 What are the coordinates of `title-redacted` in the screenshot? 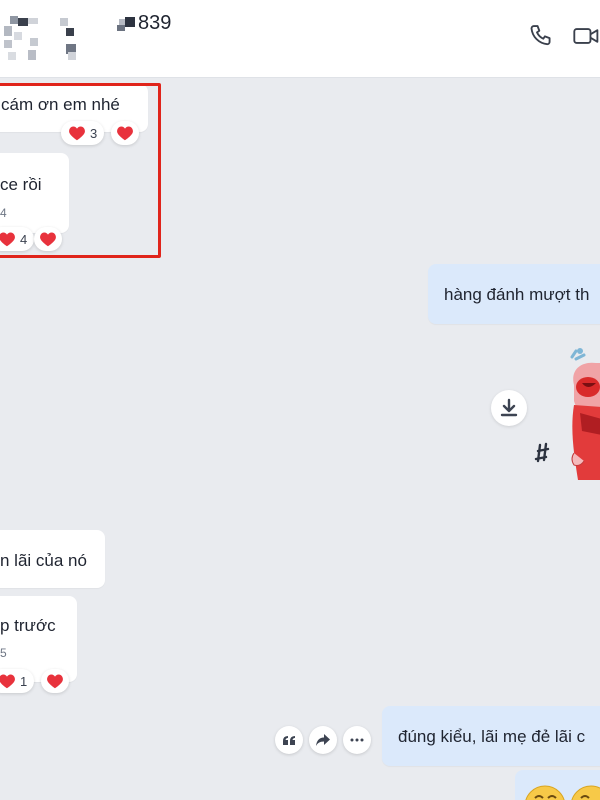 It's located at (126, 23).